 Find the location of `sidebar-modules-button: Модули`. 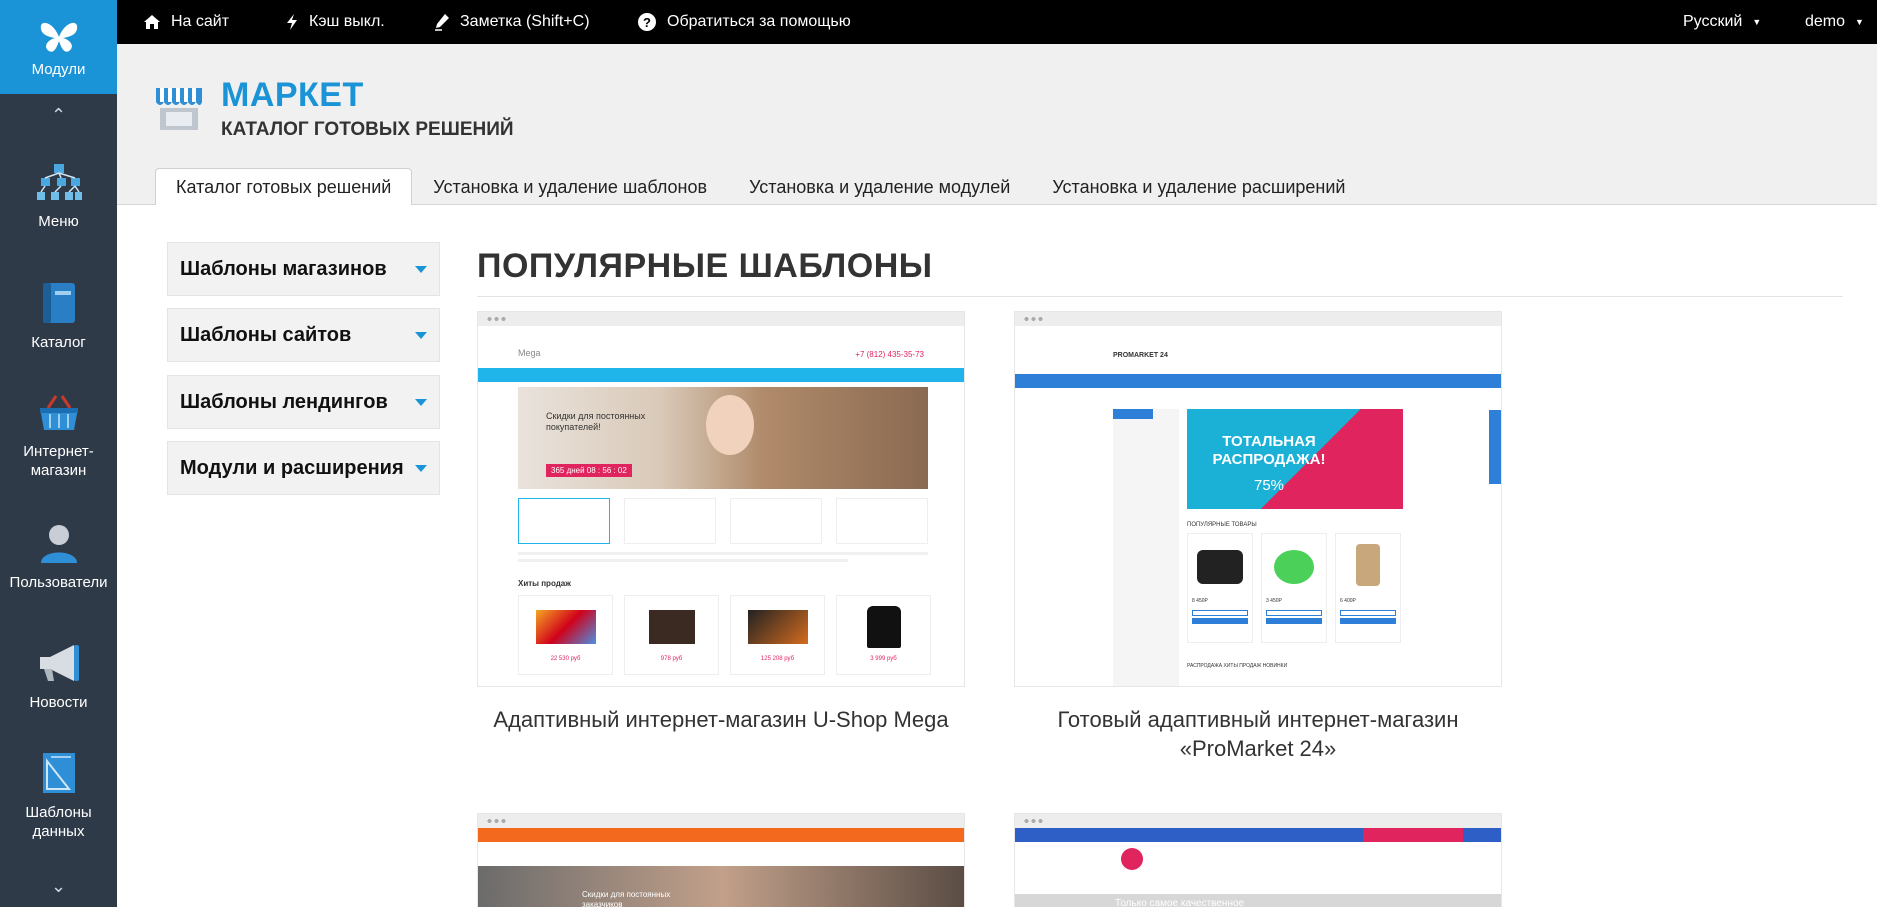

sidebar-modules-button: Модули is located at coordinates (58, 47).